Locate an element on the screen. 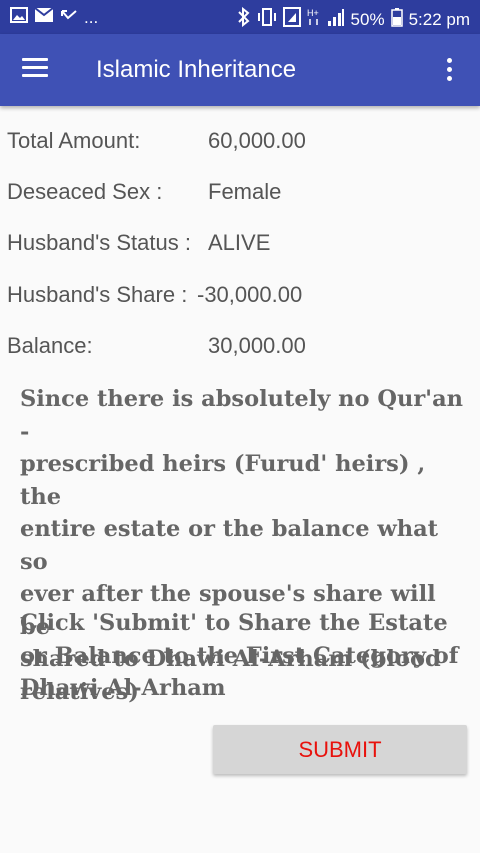  vibrate-icon is located at coordinates (267, 19).